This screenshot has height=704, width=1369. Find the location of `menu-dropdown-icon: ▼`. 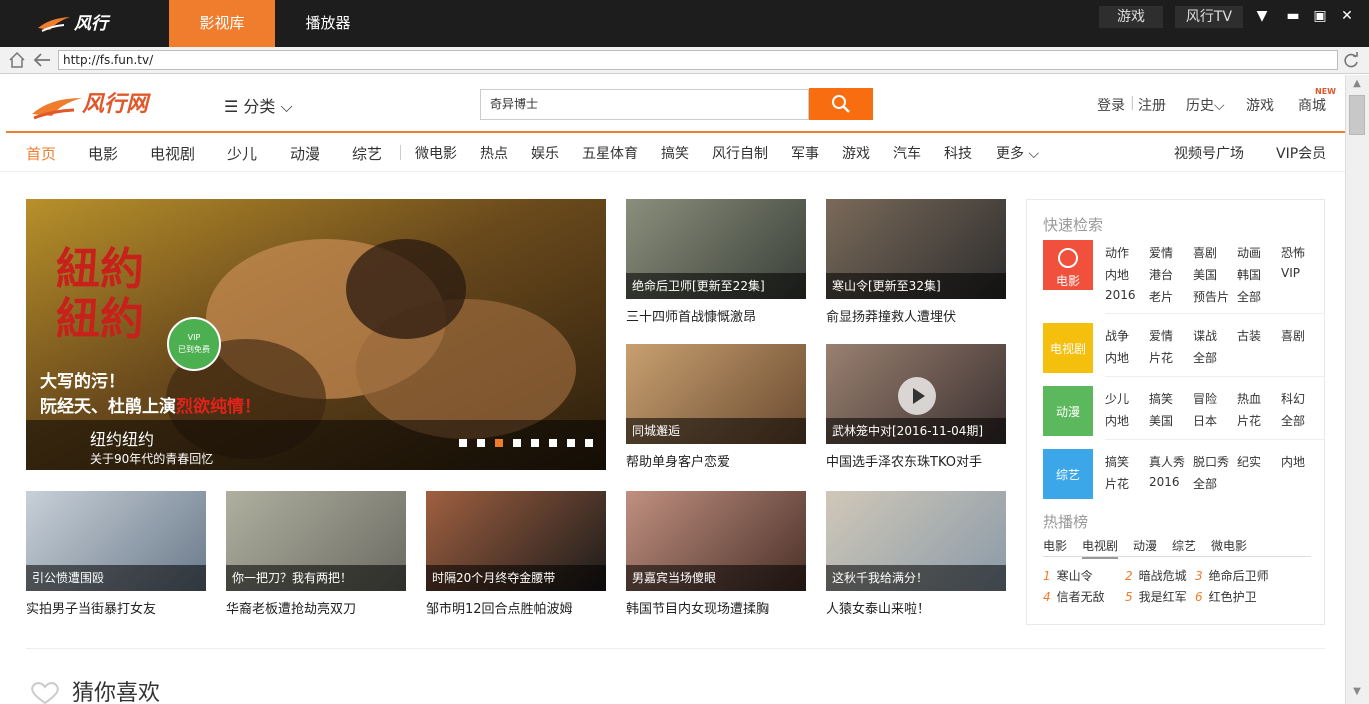

menu-dropdown-icon: ▼ is located at coordinates (1262, 16).